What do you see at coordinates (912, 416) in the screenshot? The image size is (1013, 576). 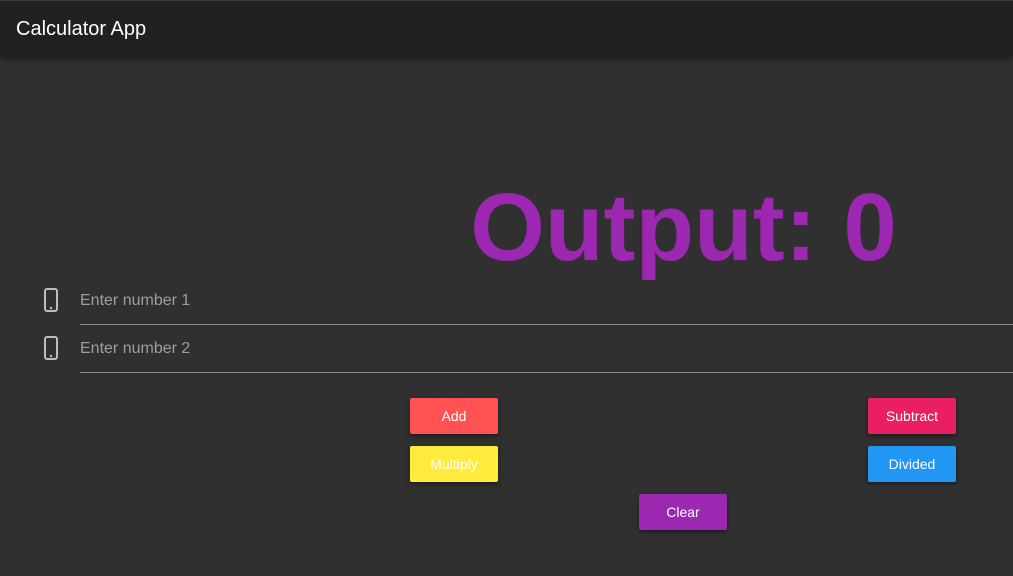 I see `subtract-button: Subtract` at bounding box center [912, 416].